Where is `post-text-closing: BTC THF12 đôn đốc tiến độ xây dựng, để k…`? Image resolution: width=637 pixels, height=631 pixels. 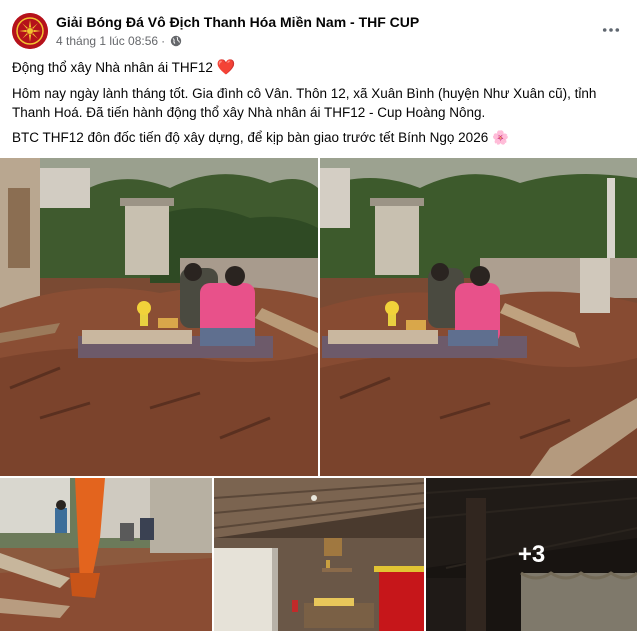
post-text-closing: BTC THF12 đôn đốc tiến độ xây dựng, để k… is located at coordinates (318, 137).